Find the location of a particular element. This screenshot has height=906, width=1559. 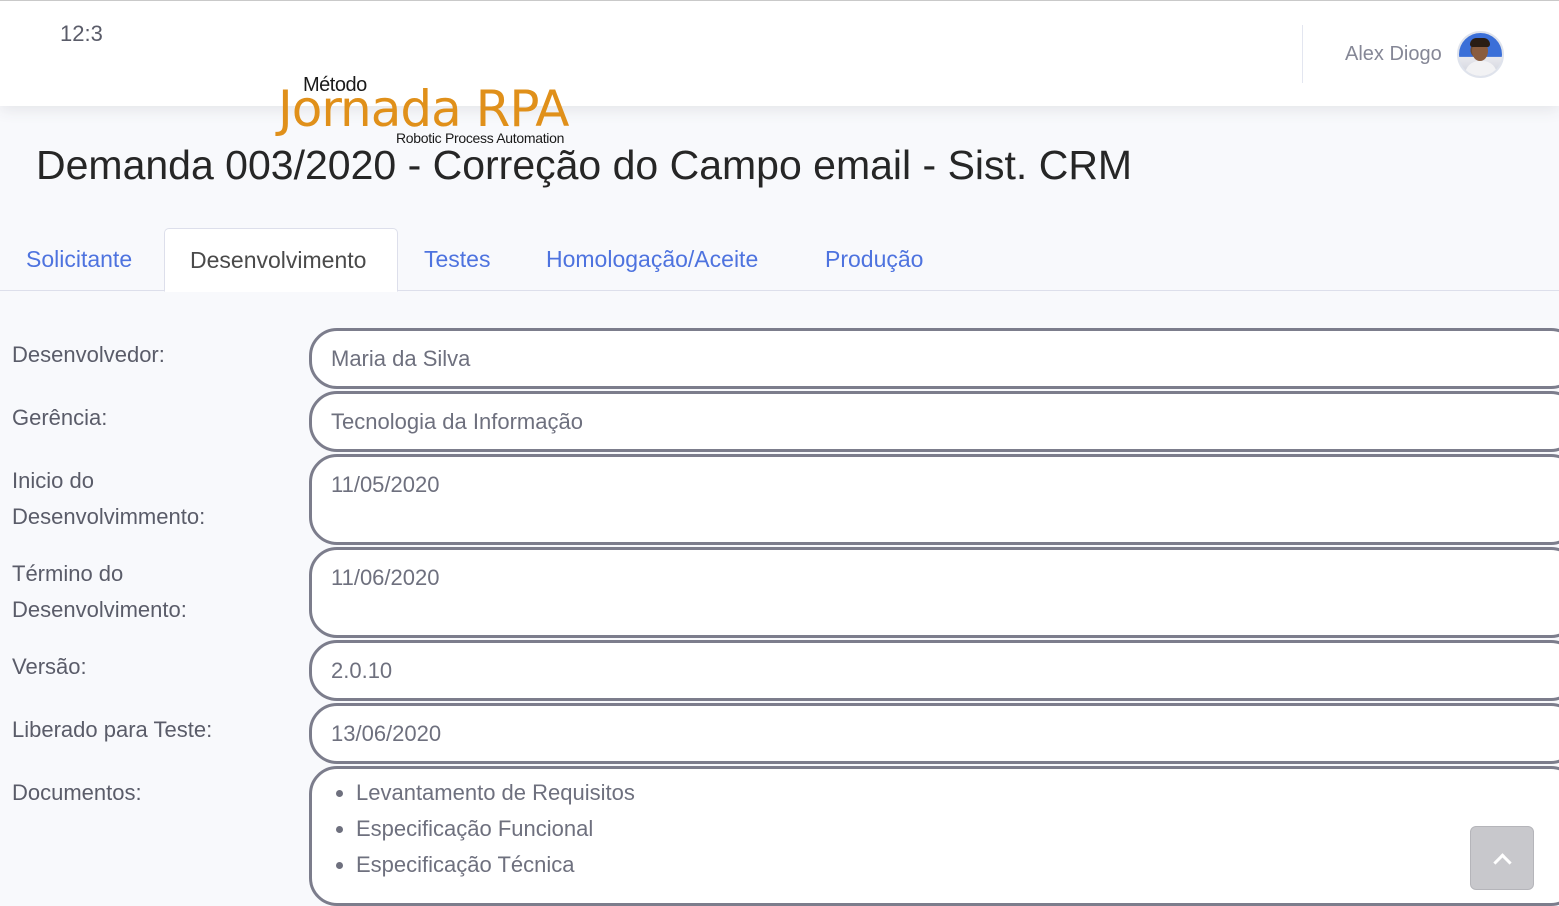

termino-label-line2: Desenvolvimento: is located at coordinates (99, 609).